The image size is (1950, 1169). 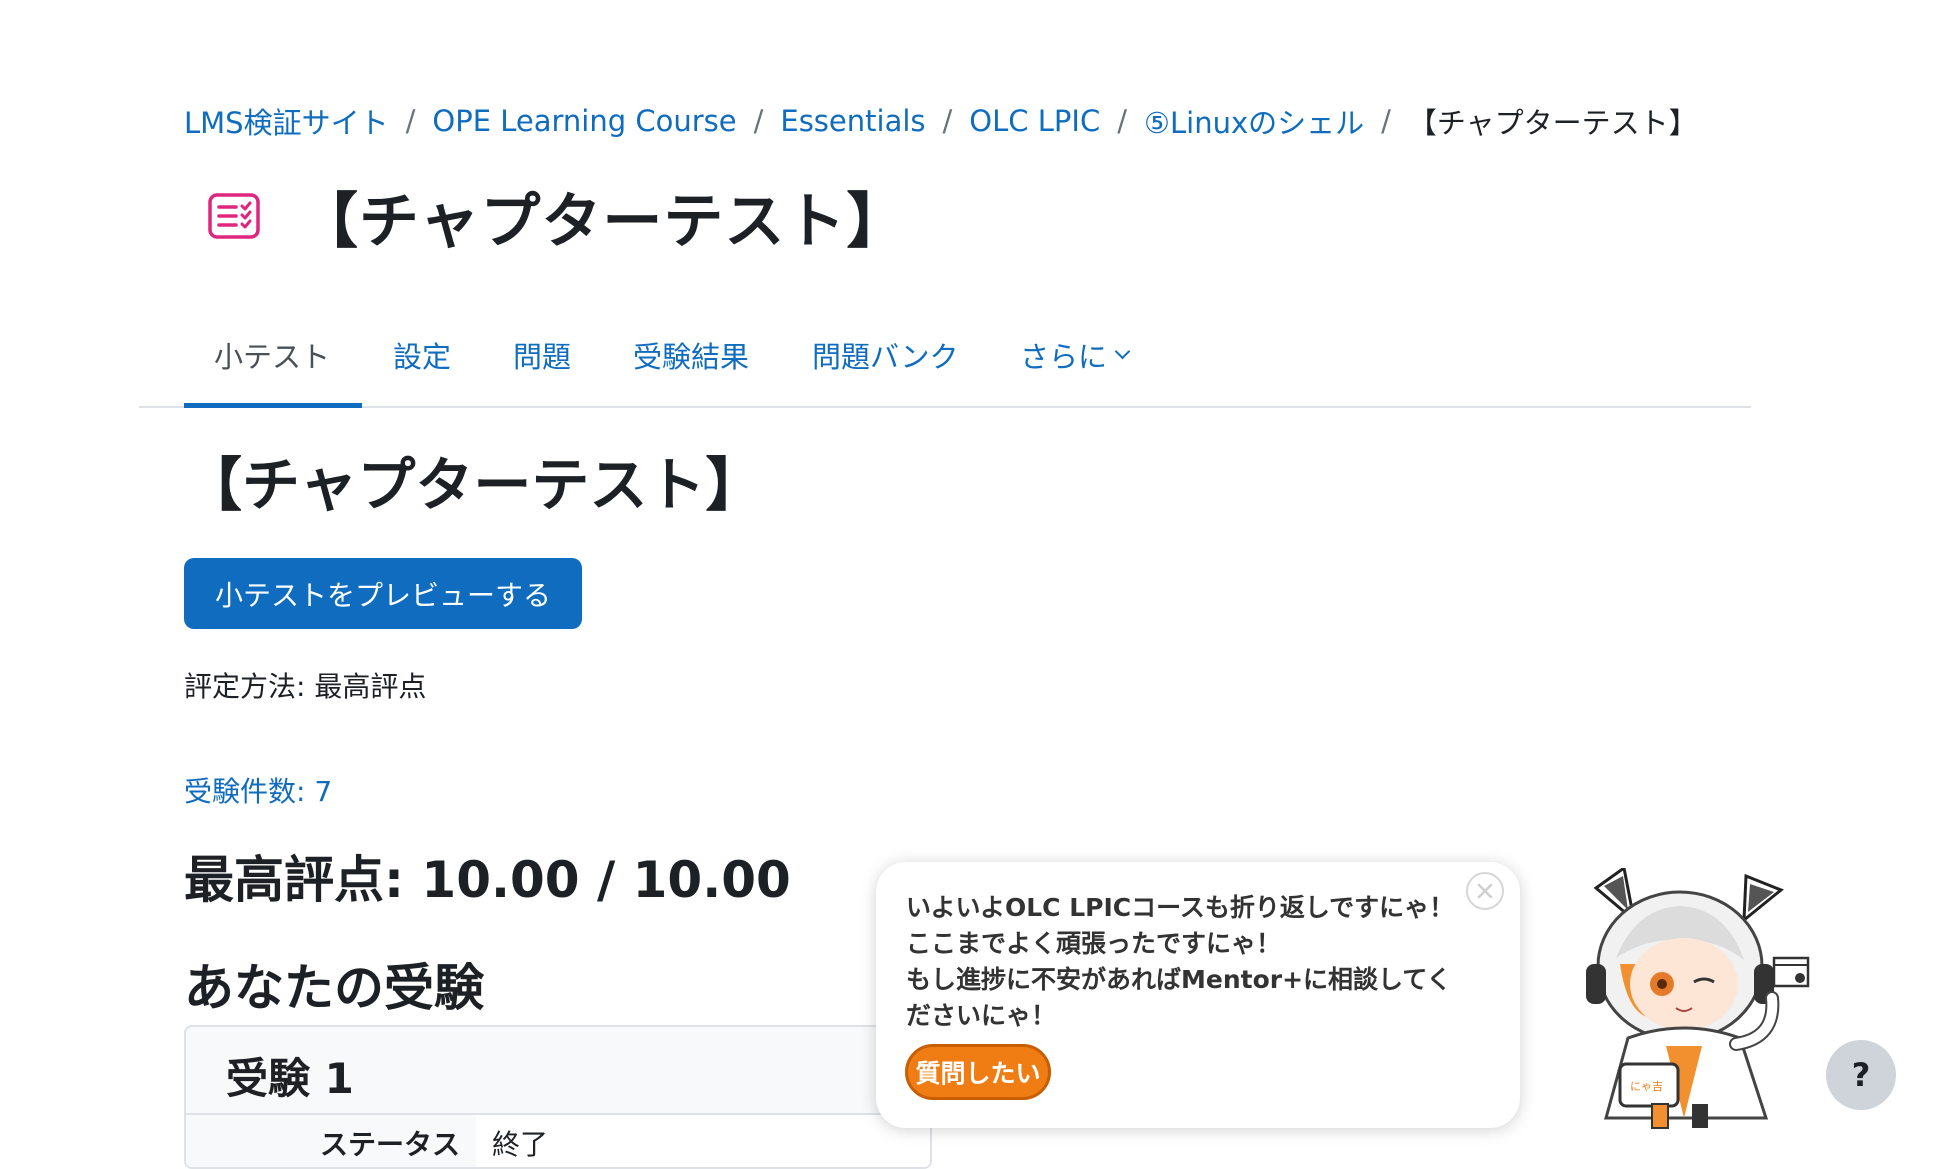 I want to click on breadcrumb-course: OPE Learning Course, so click(x=584, y=121).